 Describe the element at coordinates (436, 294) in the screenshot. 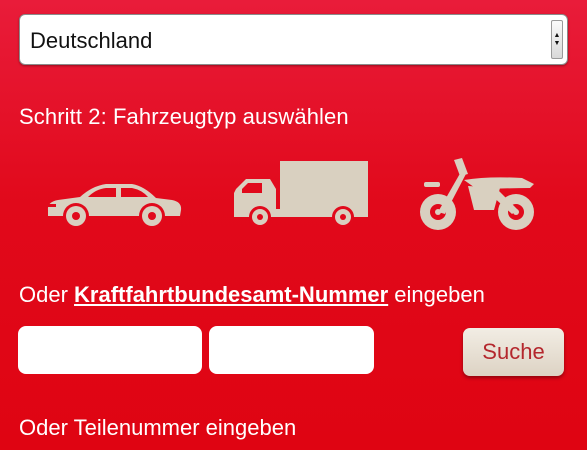

I see `kba-suffix: eingeben` at that location.